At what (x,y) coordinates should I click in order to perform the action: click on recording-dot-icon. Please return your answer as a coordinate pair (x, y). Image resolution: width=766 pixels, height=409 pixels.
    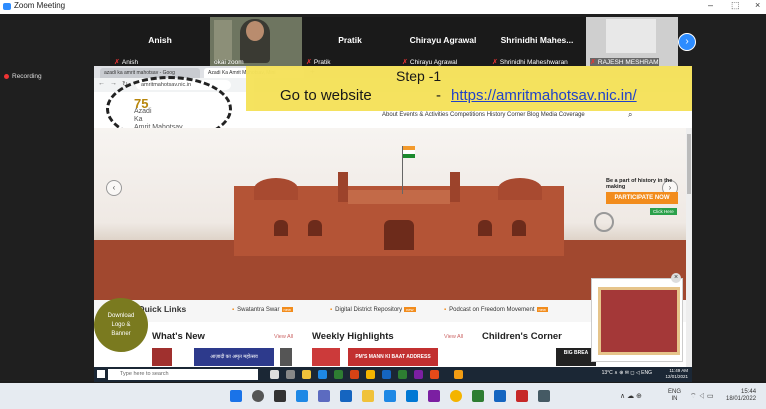
    Looking at the image, I should click on (6, 76).